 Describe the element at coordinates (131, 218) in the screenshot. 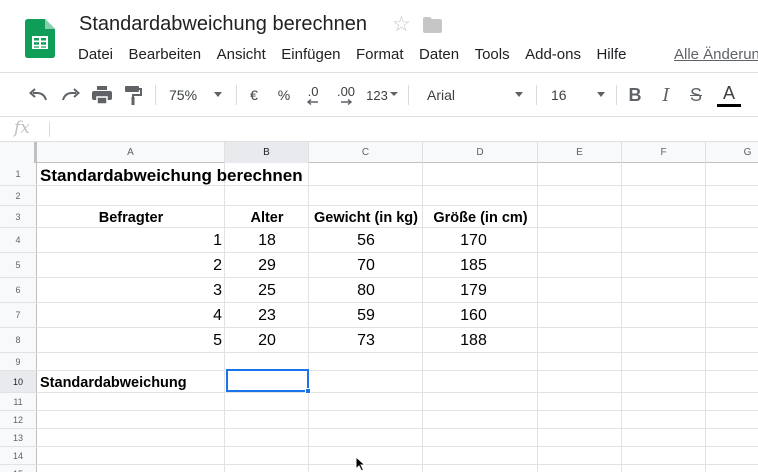

I see `cell-header-befragter: Befragter` at that location.